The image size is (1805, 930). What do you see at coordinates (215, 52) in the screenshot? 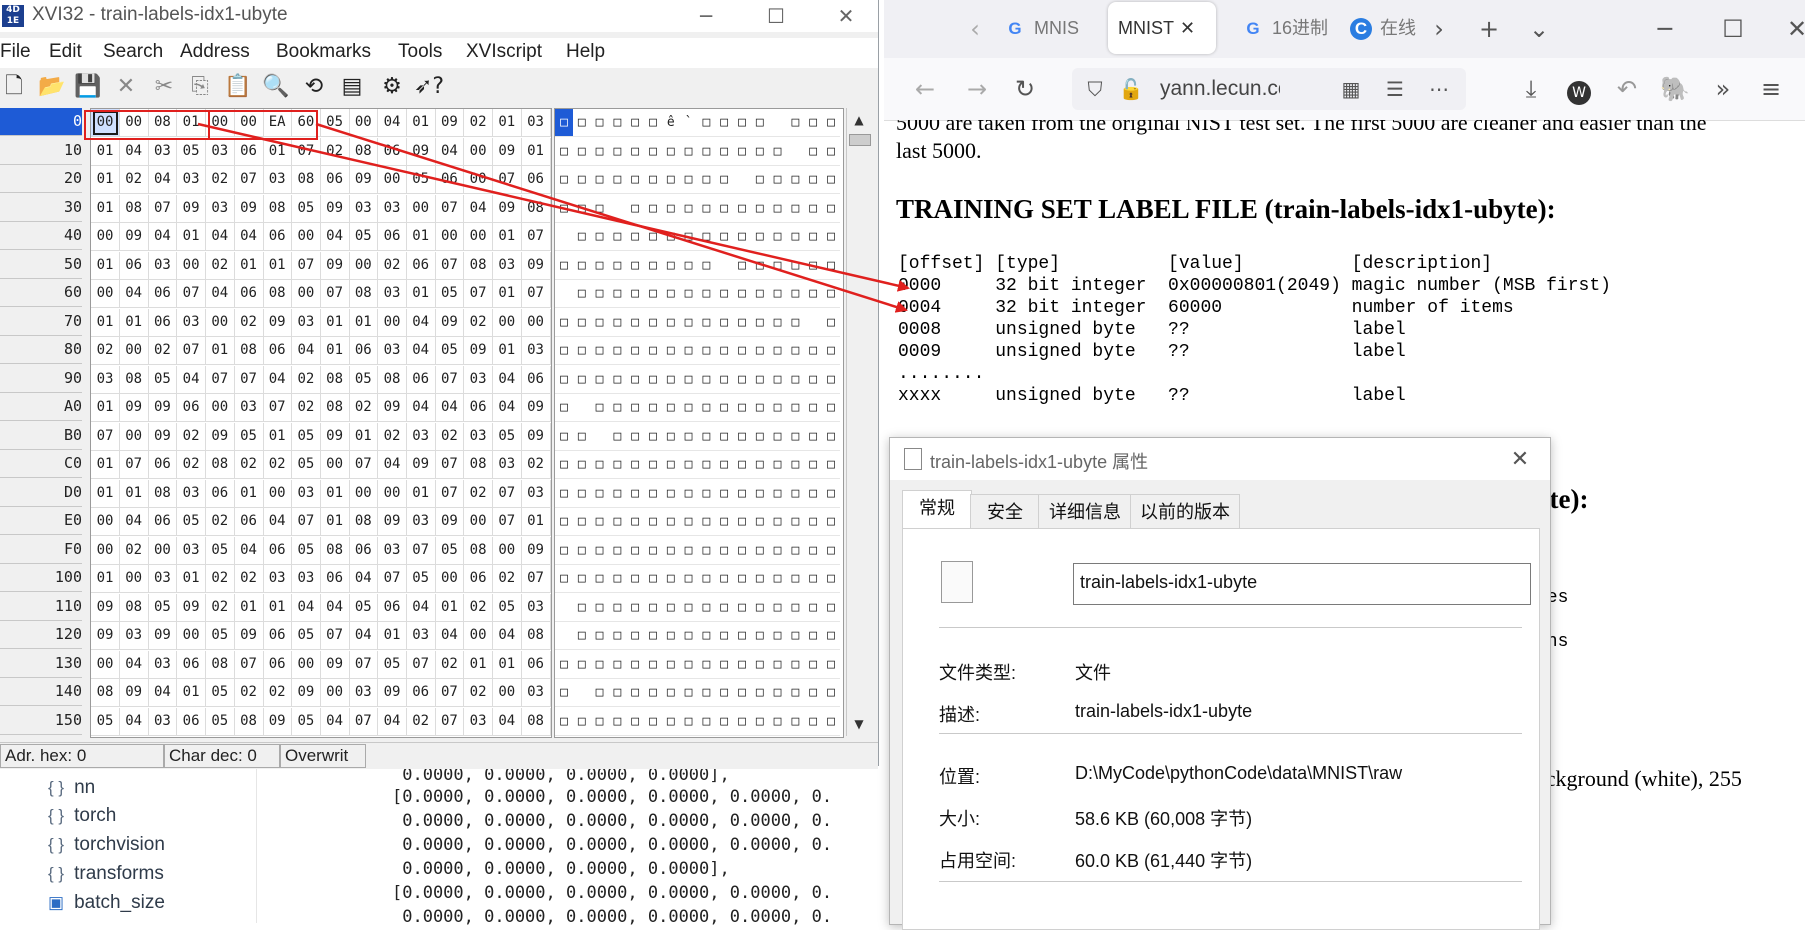
I see `menu-address: Address` at bounding box center [215, 52].